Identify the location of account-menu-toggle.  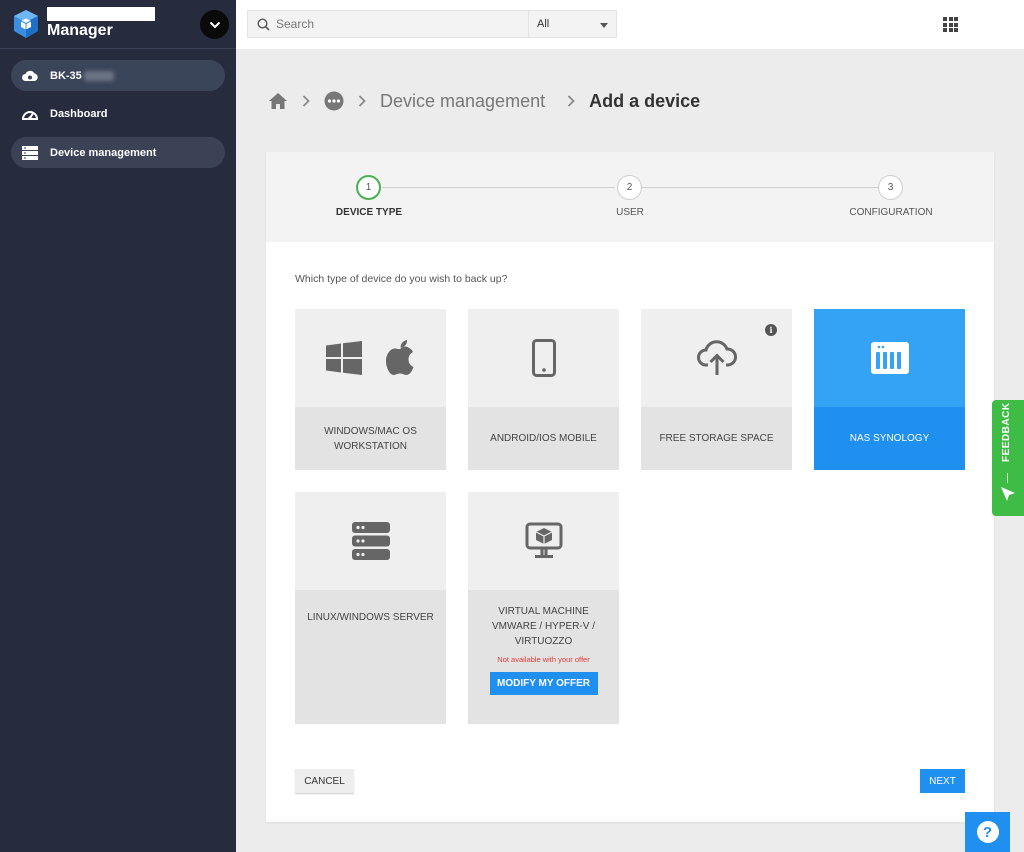
(214, 24).